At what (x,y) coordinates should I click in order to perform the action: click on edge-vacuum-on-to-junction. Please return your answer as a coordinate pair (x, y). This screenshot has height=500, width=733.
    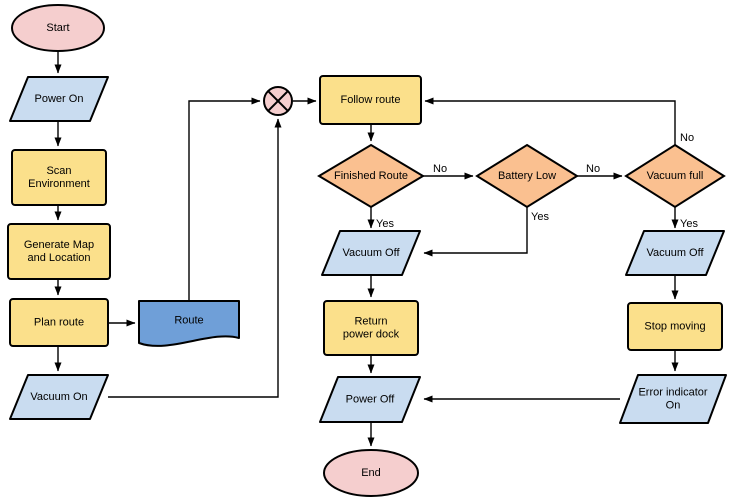
    Looking at the image, I should click on (195, 258).